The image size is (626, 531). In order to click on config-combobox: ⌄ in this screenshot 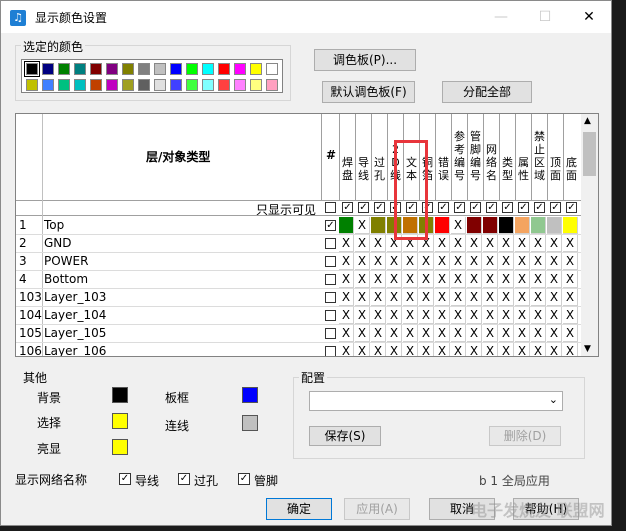, I will do `click(436, 401)`.